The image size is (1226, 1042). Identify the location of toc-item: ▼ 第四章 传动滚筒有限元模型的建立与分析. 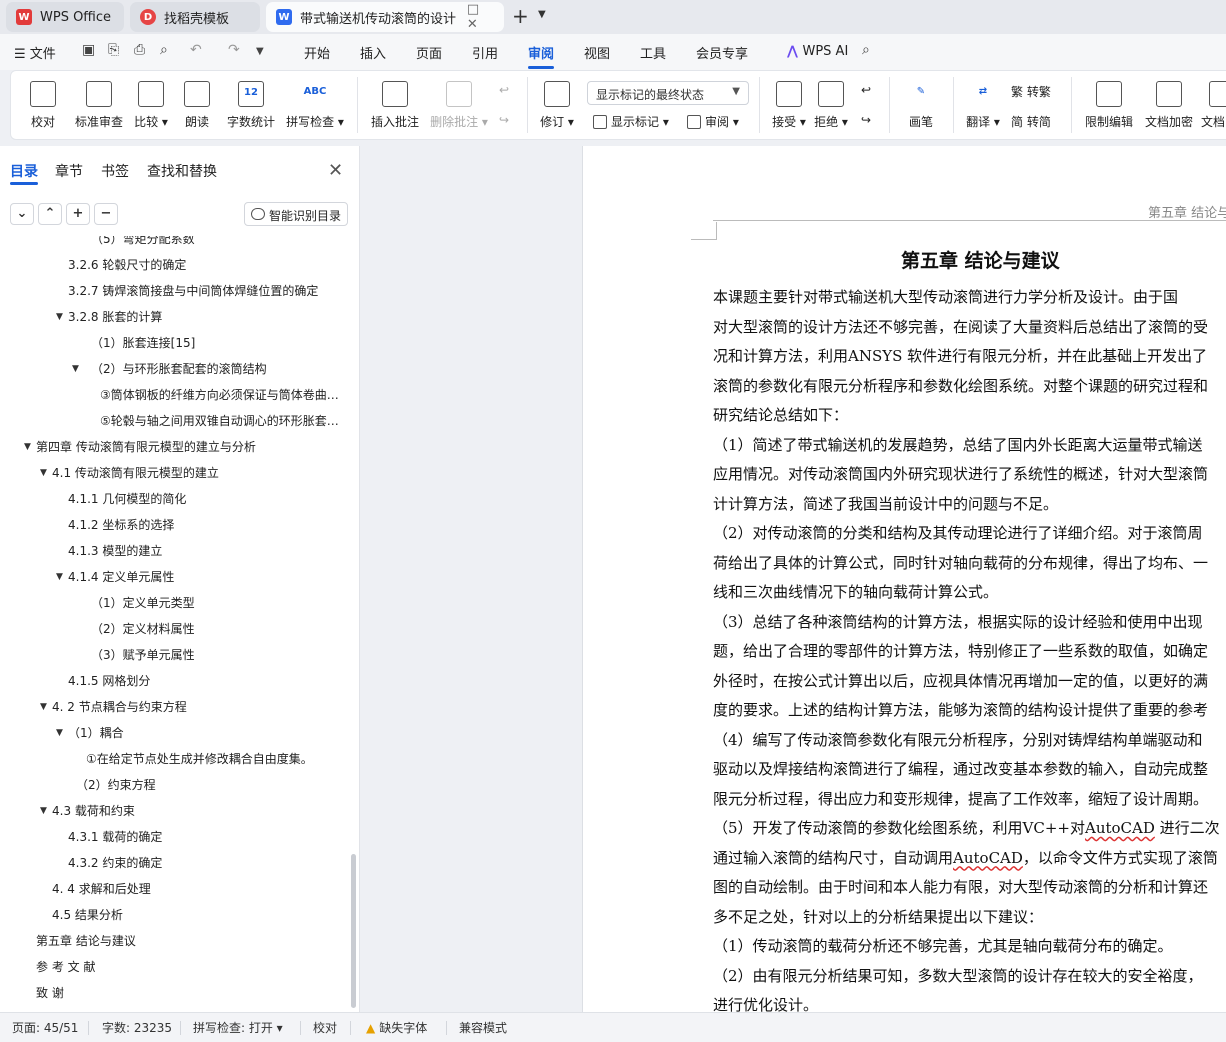
(174, 447).